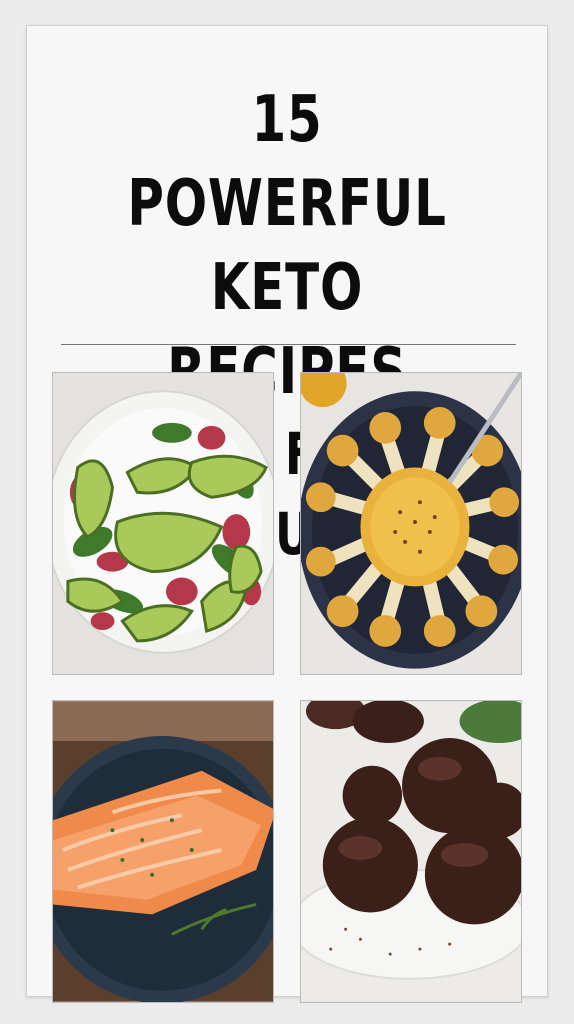 The image size is (574, 1024). I want to click on divider, so click(288, 344).